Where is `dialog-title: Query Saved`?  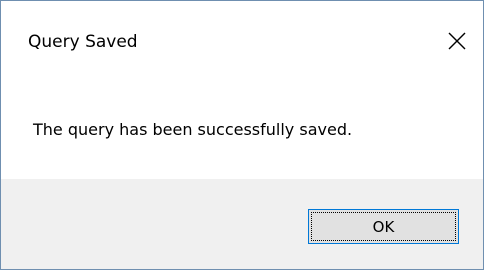 dialog-title: Query Saved is located at coordinates (83, 42).